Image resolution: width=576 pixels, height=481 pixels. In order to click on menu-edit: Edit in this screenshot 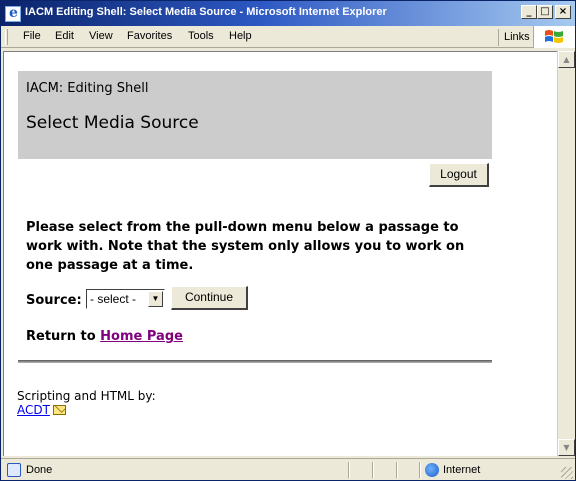, I will do `click(64, 36)`.